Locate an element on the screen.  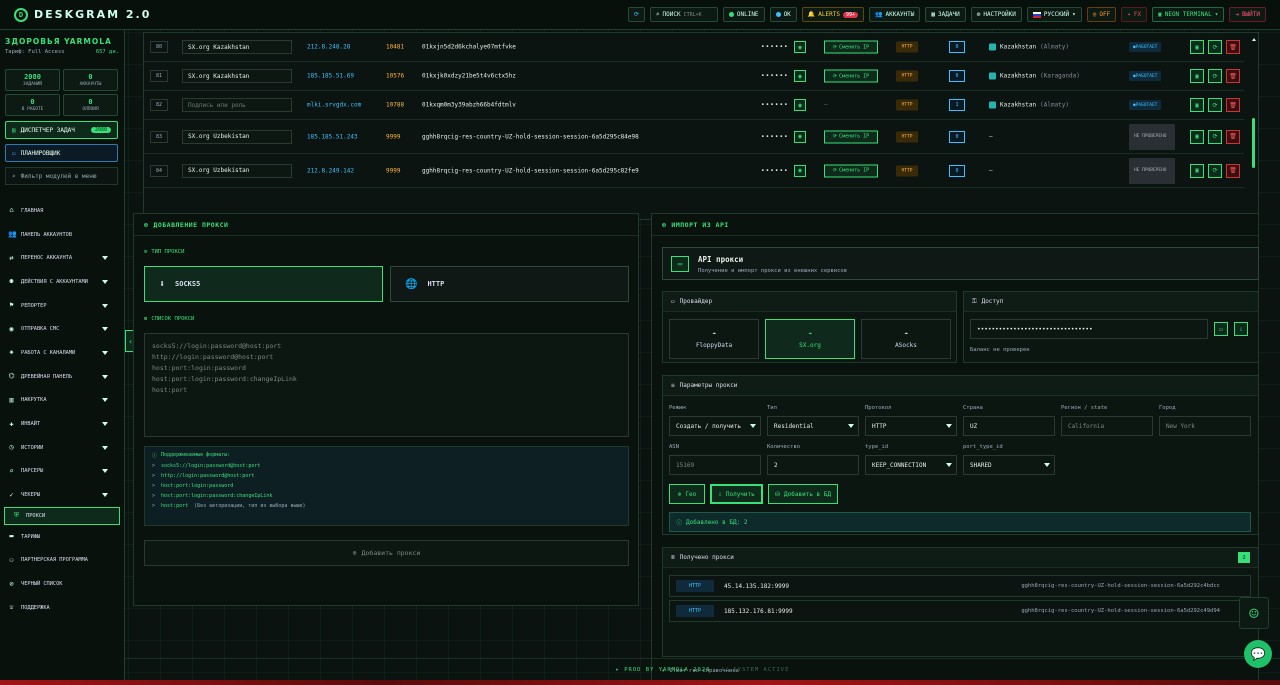
chevron-down-icon: ▾ is located at coordinates (1074, 14).